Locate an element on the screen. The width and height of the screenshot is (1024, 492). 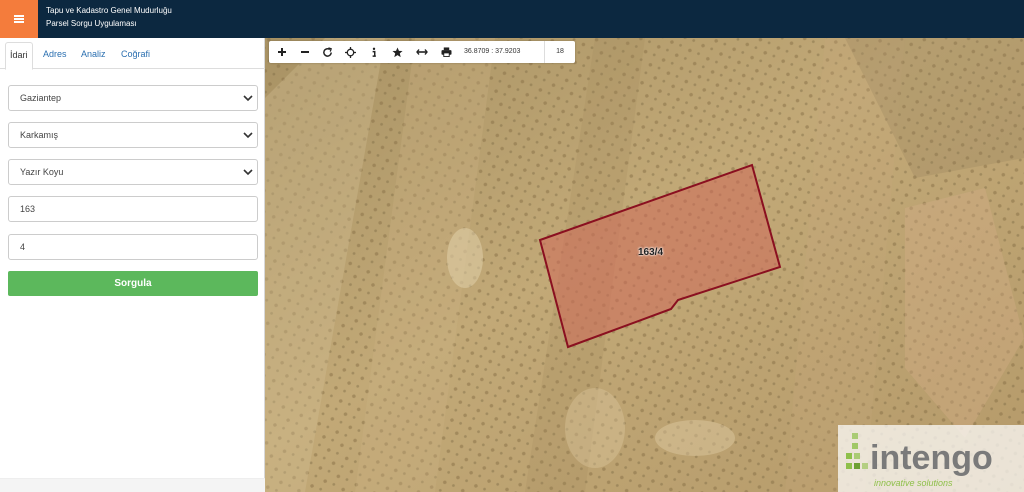
coordinate-readout: 36.8709 : 37.9203 is located at coordinates (492, 51).